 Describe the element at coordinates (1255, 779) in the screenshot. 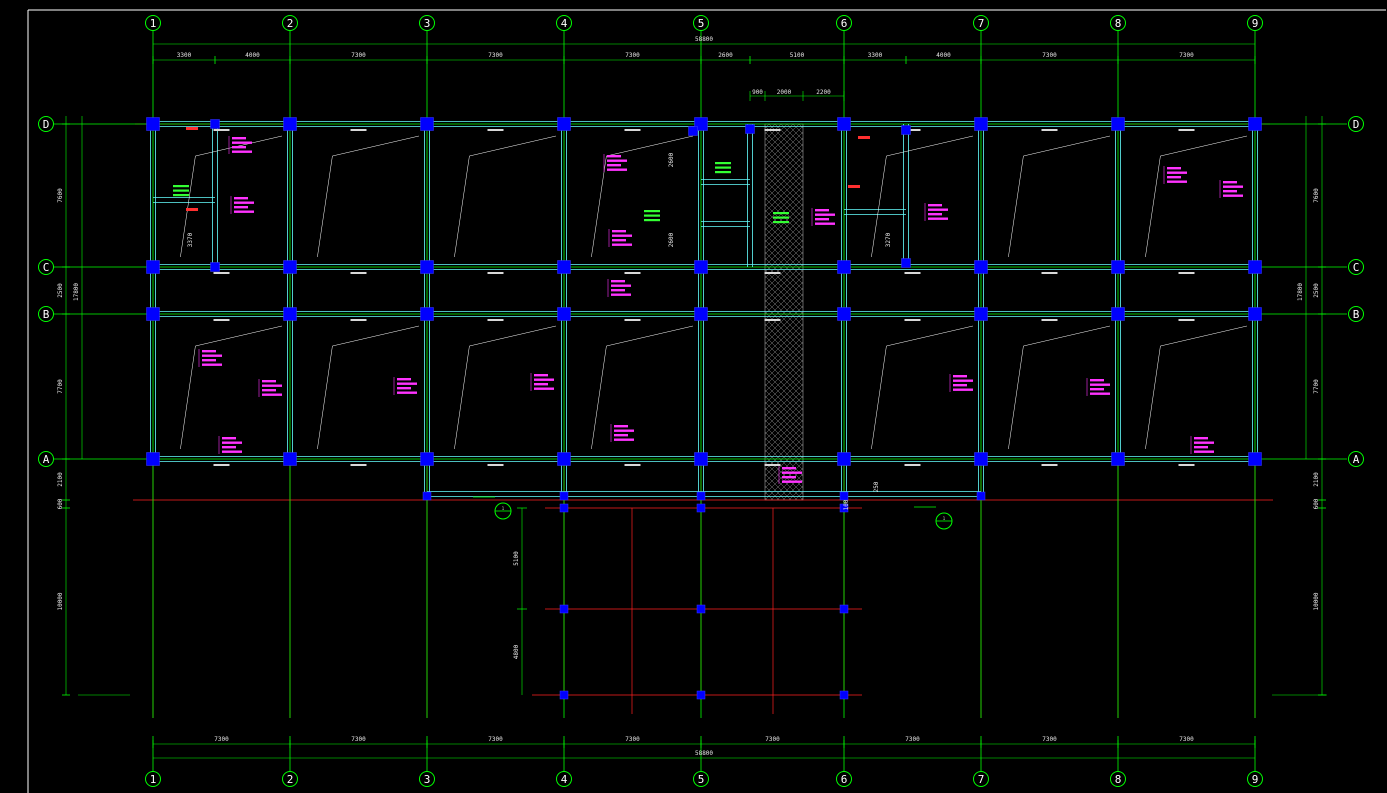

I see `axis-label-bottom-9: 9` at that location.